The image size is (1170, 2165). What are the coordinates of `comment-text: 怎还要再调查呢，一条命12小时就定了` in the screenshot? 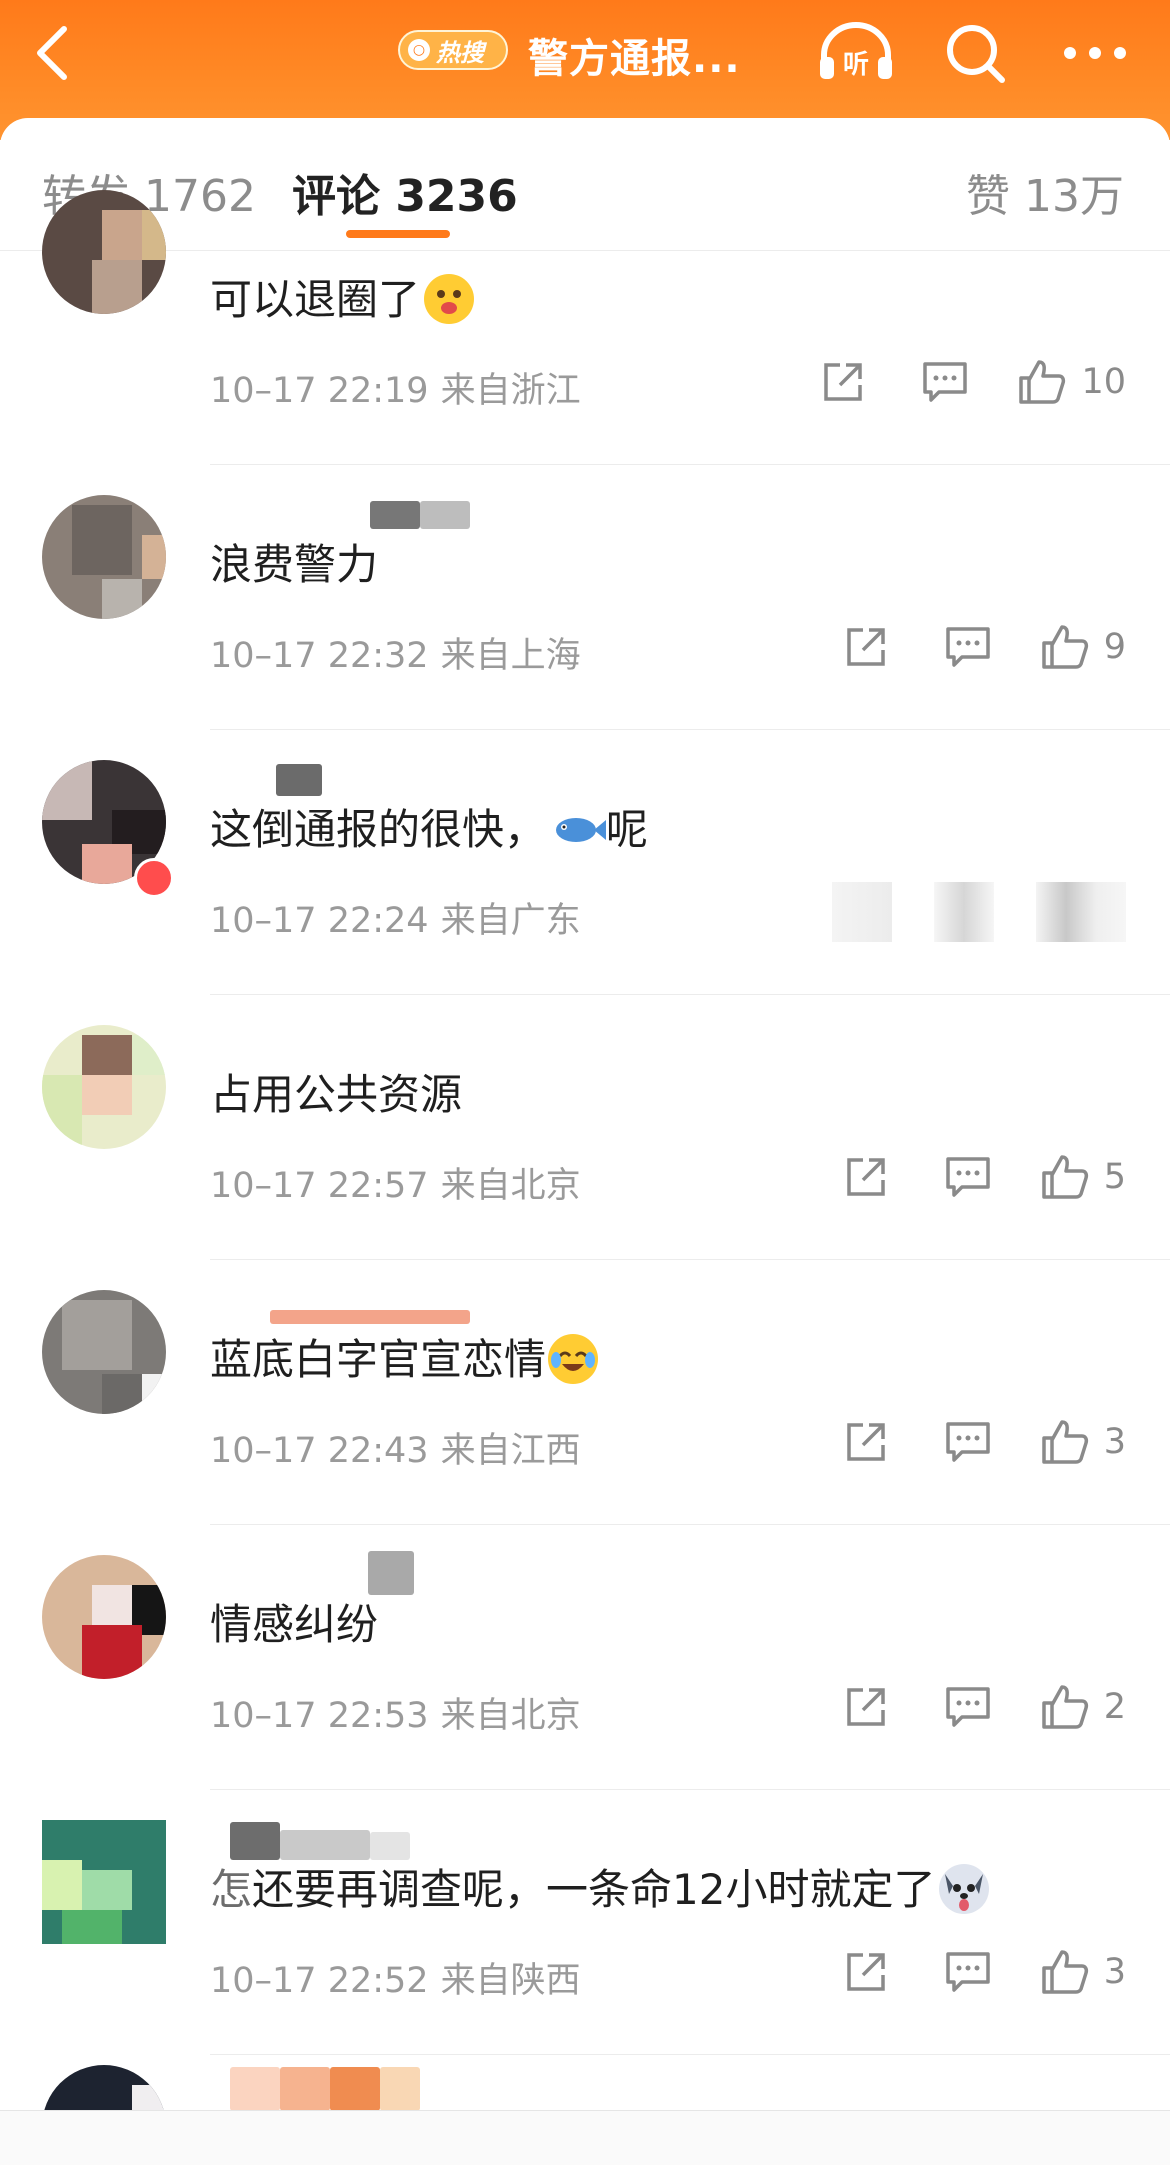 It's located at (600, 1886).